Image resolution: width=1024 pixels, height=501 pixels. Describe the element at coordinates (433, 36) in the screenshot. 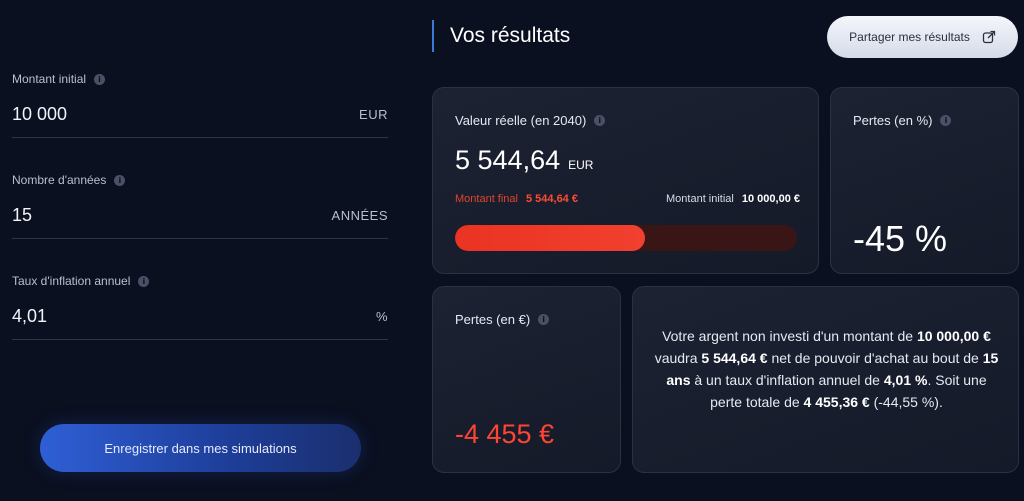

I see `header-accent-bar` at that location.